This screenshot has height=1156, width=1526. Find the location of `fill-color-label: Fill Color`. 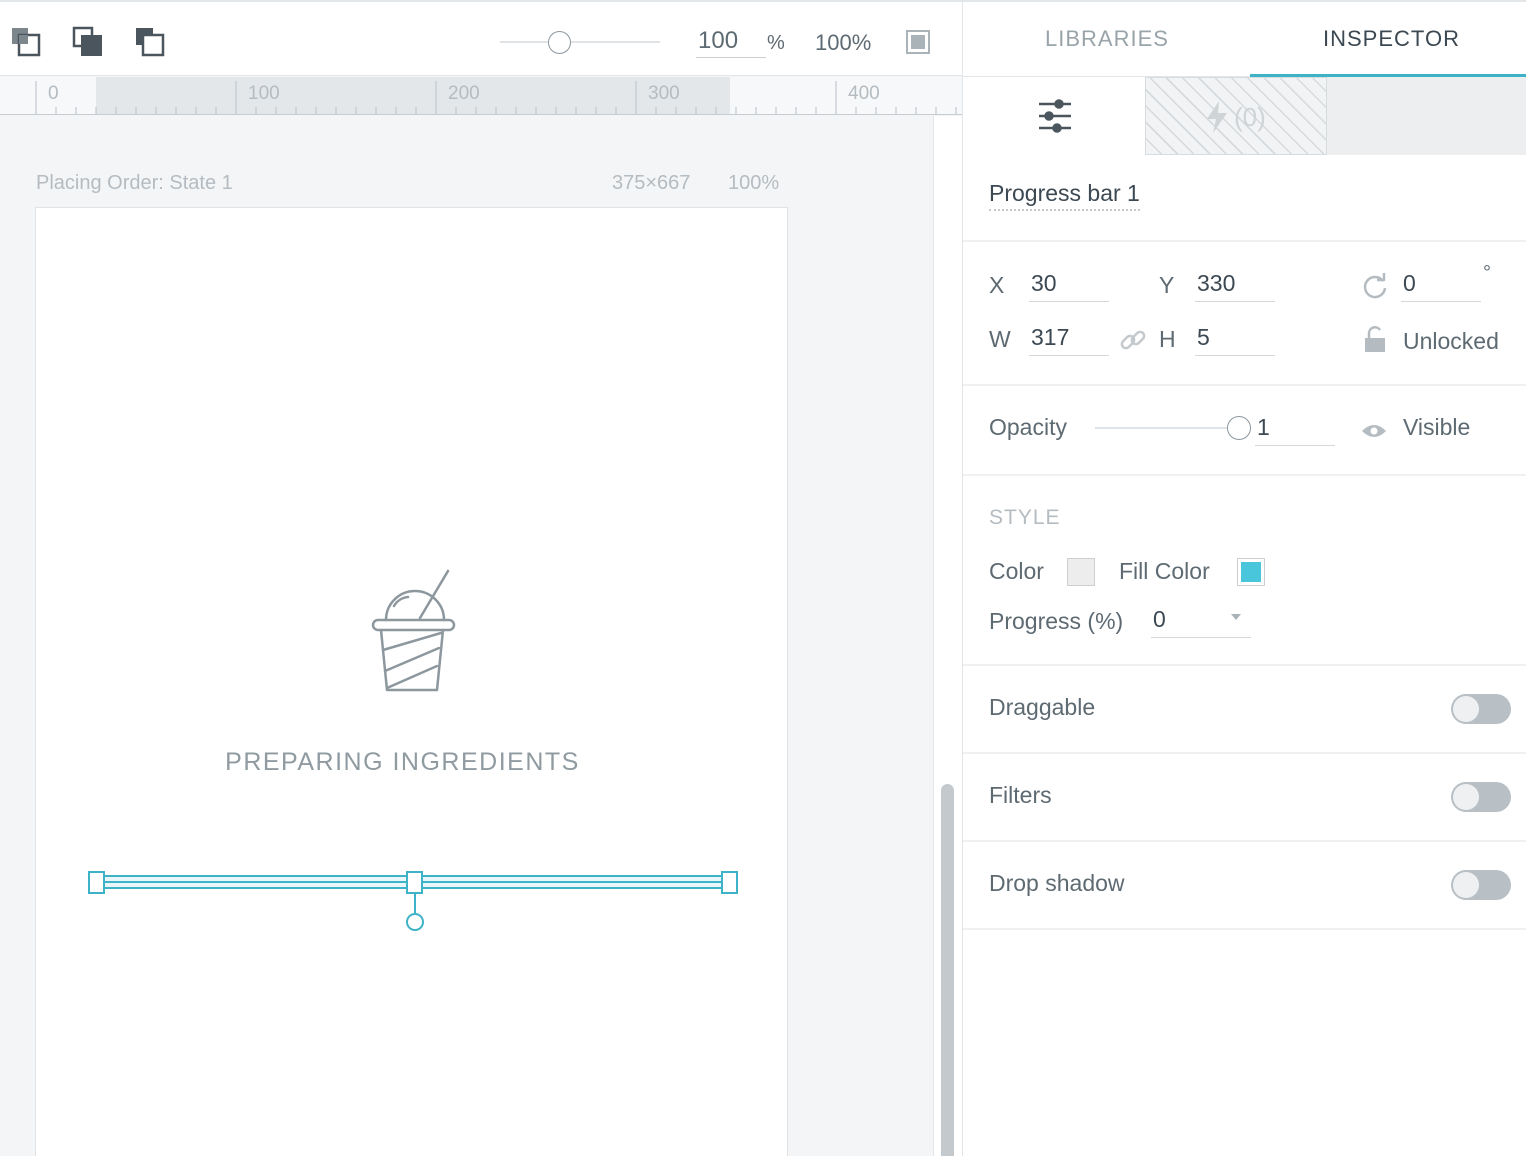

fill-color-label: Fill Color is located at coordinates (1164, 571).